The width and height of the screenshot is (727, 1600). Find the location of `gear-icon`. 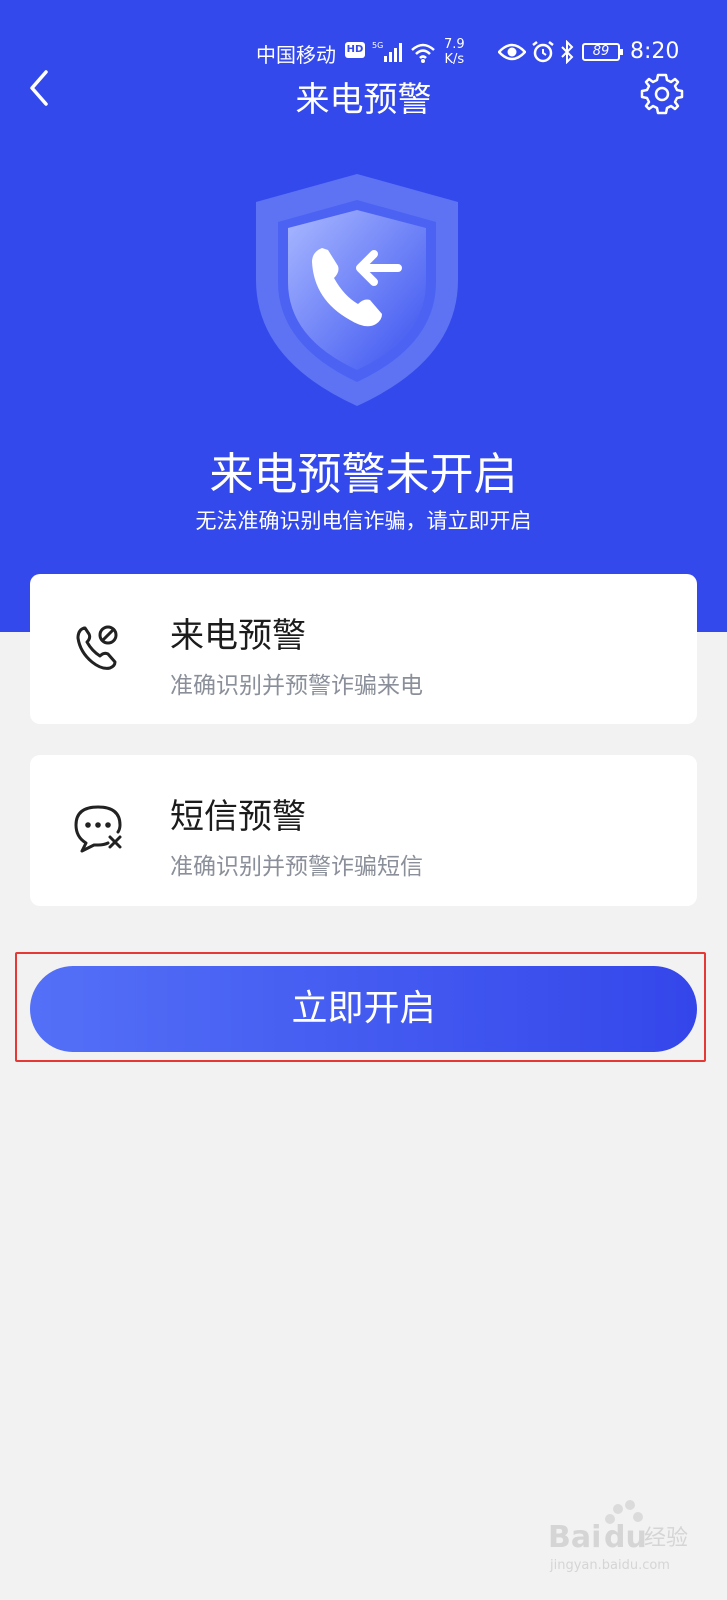

gear-icon is located at coordinates (662, 94).